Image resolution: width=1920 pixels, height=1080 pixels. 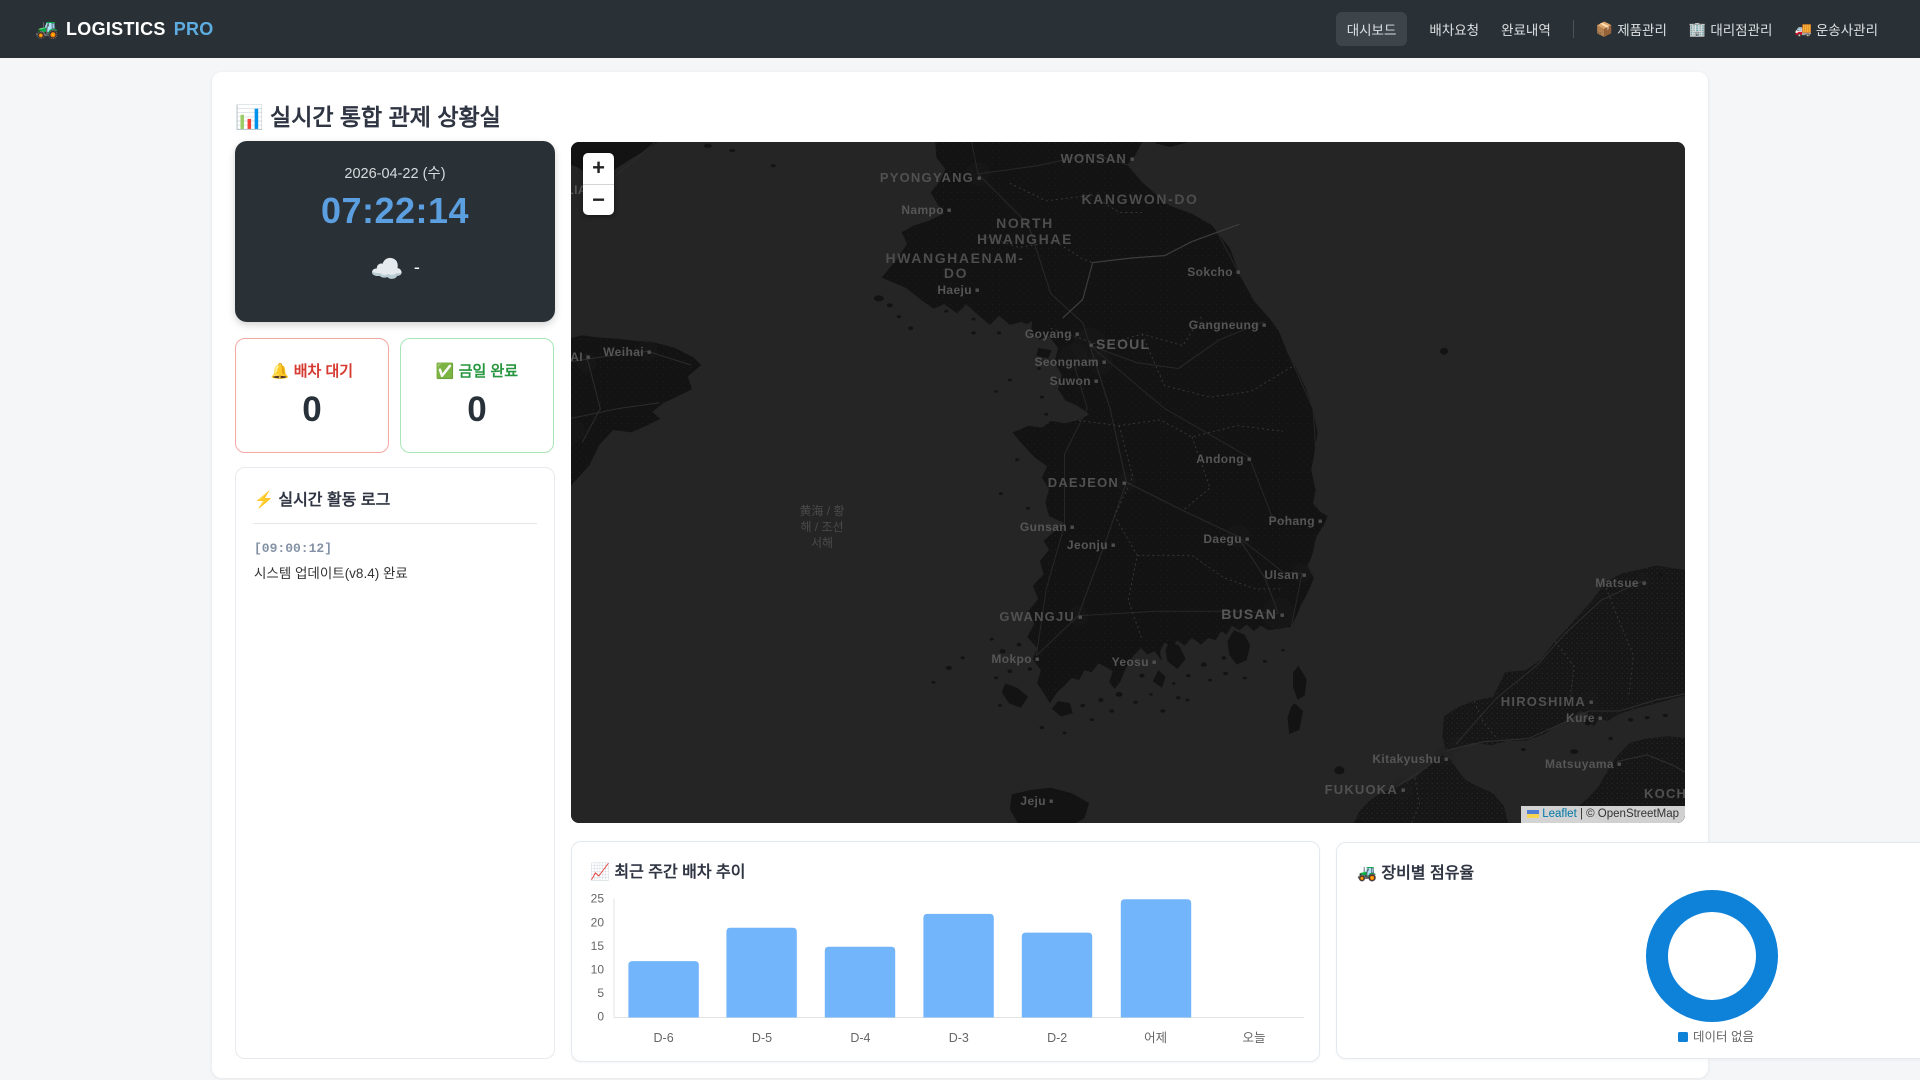 What do you see at coordinates (1037, 616) in the screenshot?
I see `svg-text: GWANGJU` at bounding box center [1037, 616].